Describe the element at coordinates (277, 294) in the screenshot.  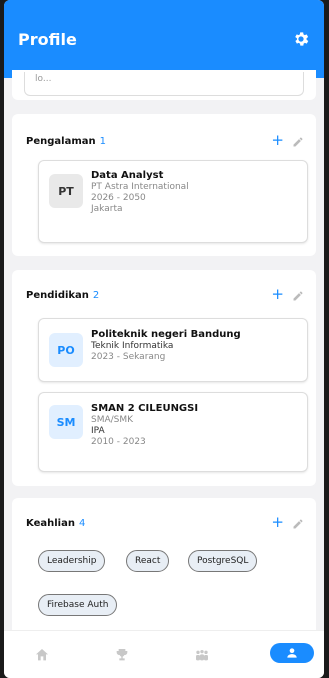
I see `add-education-button: +` at that location.